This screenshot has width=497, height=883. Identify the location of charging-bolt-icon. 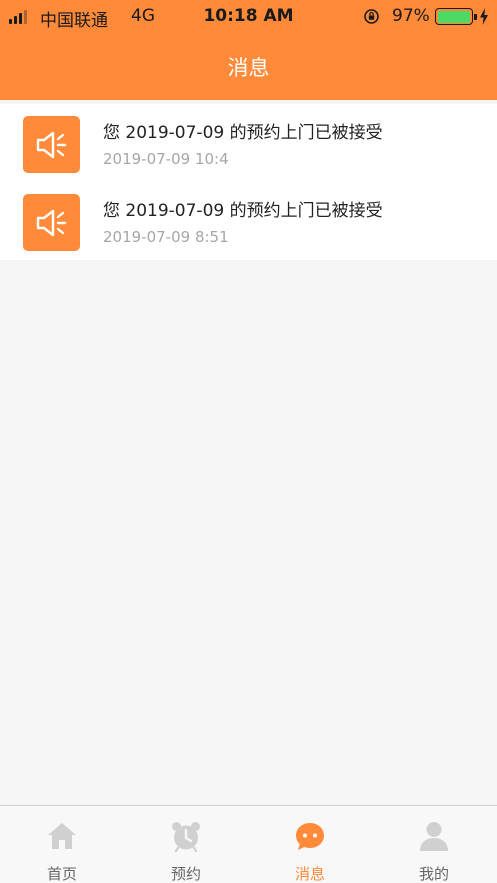
(484, 16).